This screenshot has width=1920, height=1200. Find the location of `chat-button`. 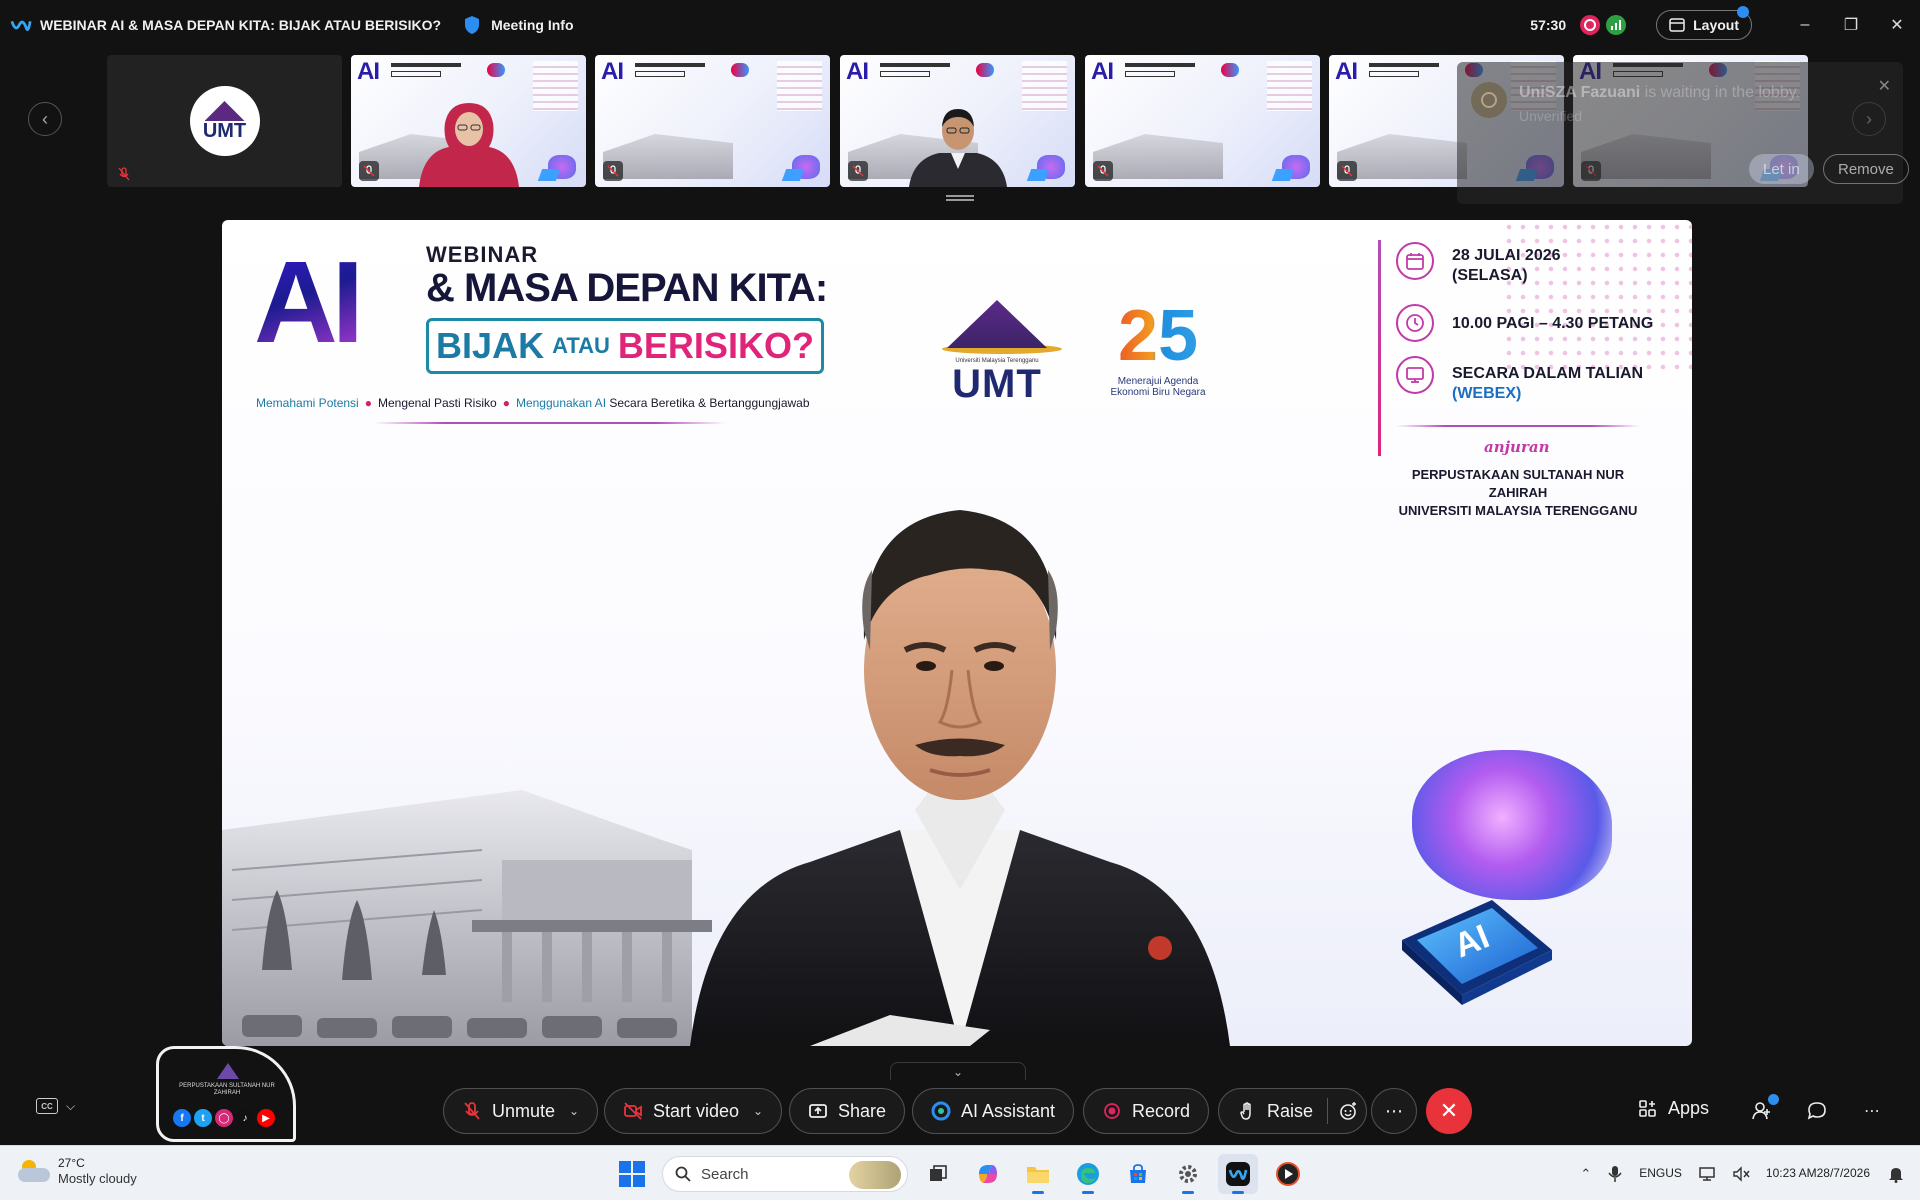

chat-button is located at coordinates (1817, 1111).